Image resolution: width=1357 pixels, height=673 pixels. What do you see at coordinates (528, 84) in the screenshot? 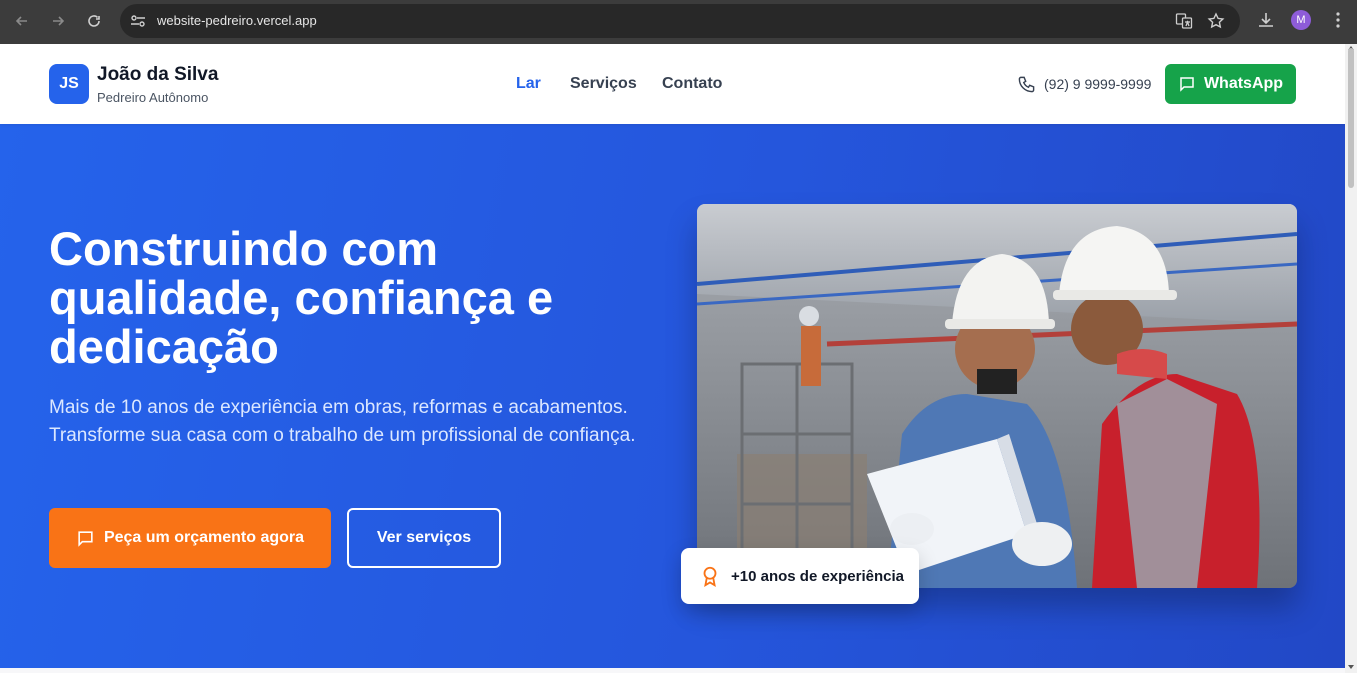
I see `nav-link-lar: Lar` at bounding box center [528, 84].